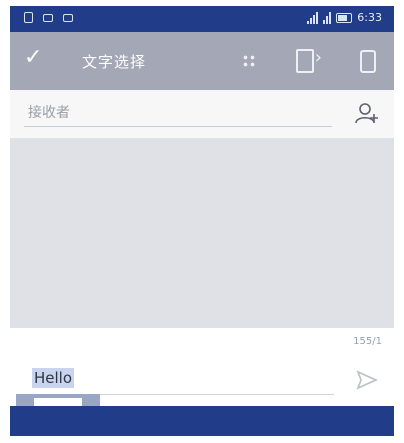 The image size is (404, 443). What do you see at coordinates (367, 114) in the screenshot?
I see `add-contact-icon` at bounding box center [367, 114].